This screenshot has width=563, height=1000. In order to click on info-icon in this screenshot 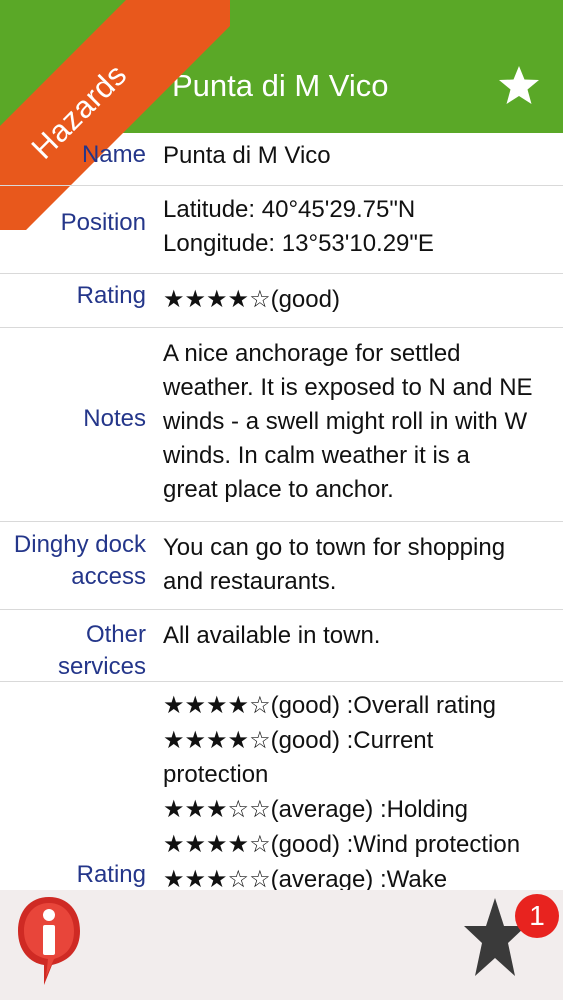, I will do `click(49, 941)`.